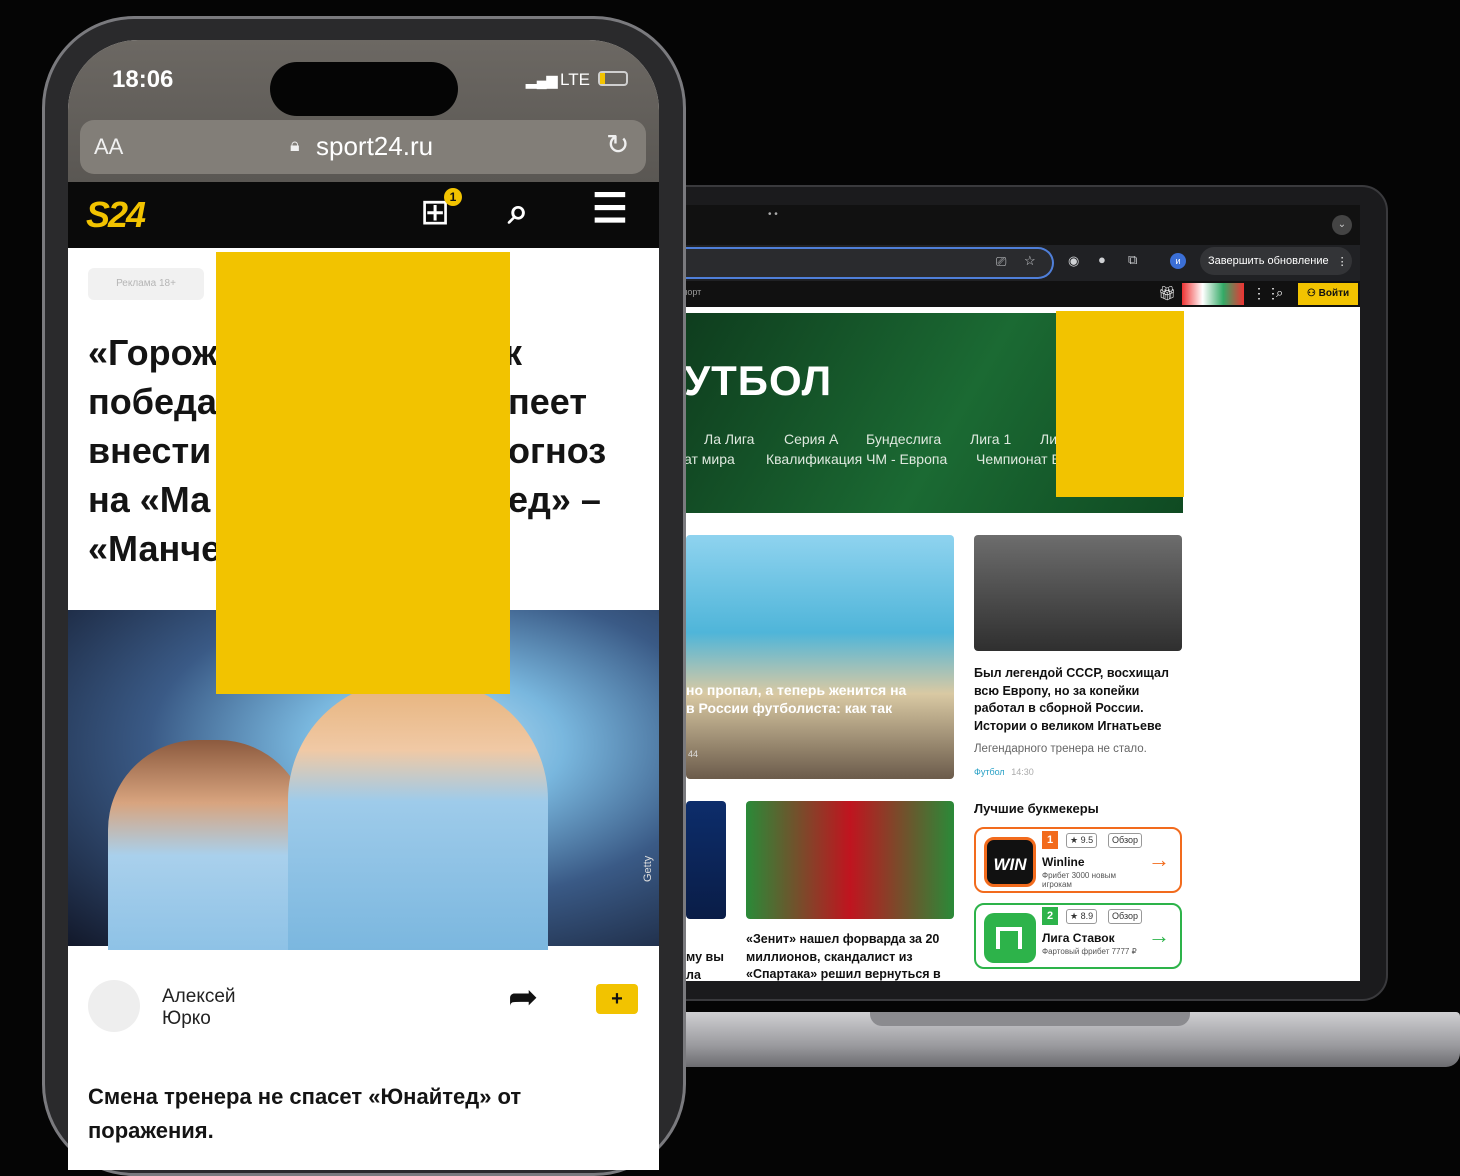  What do you see at coordinates (903, 439) in the screenshot?
I see `league-link: Бундеслига` at bounding box center [903, 439].